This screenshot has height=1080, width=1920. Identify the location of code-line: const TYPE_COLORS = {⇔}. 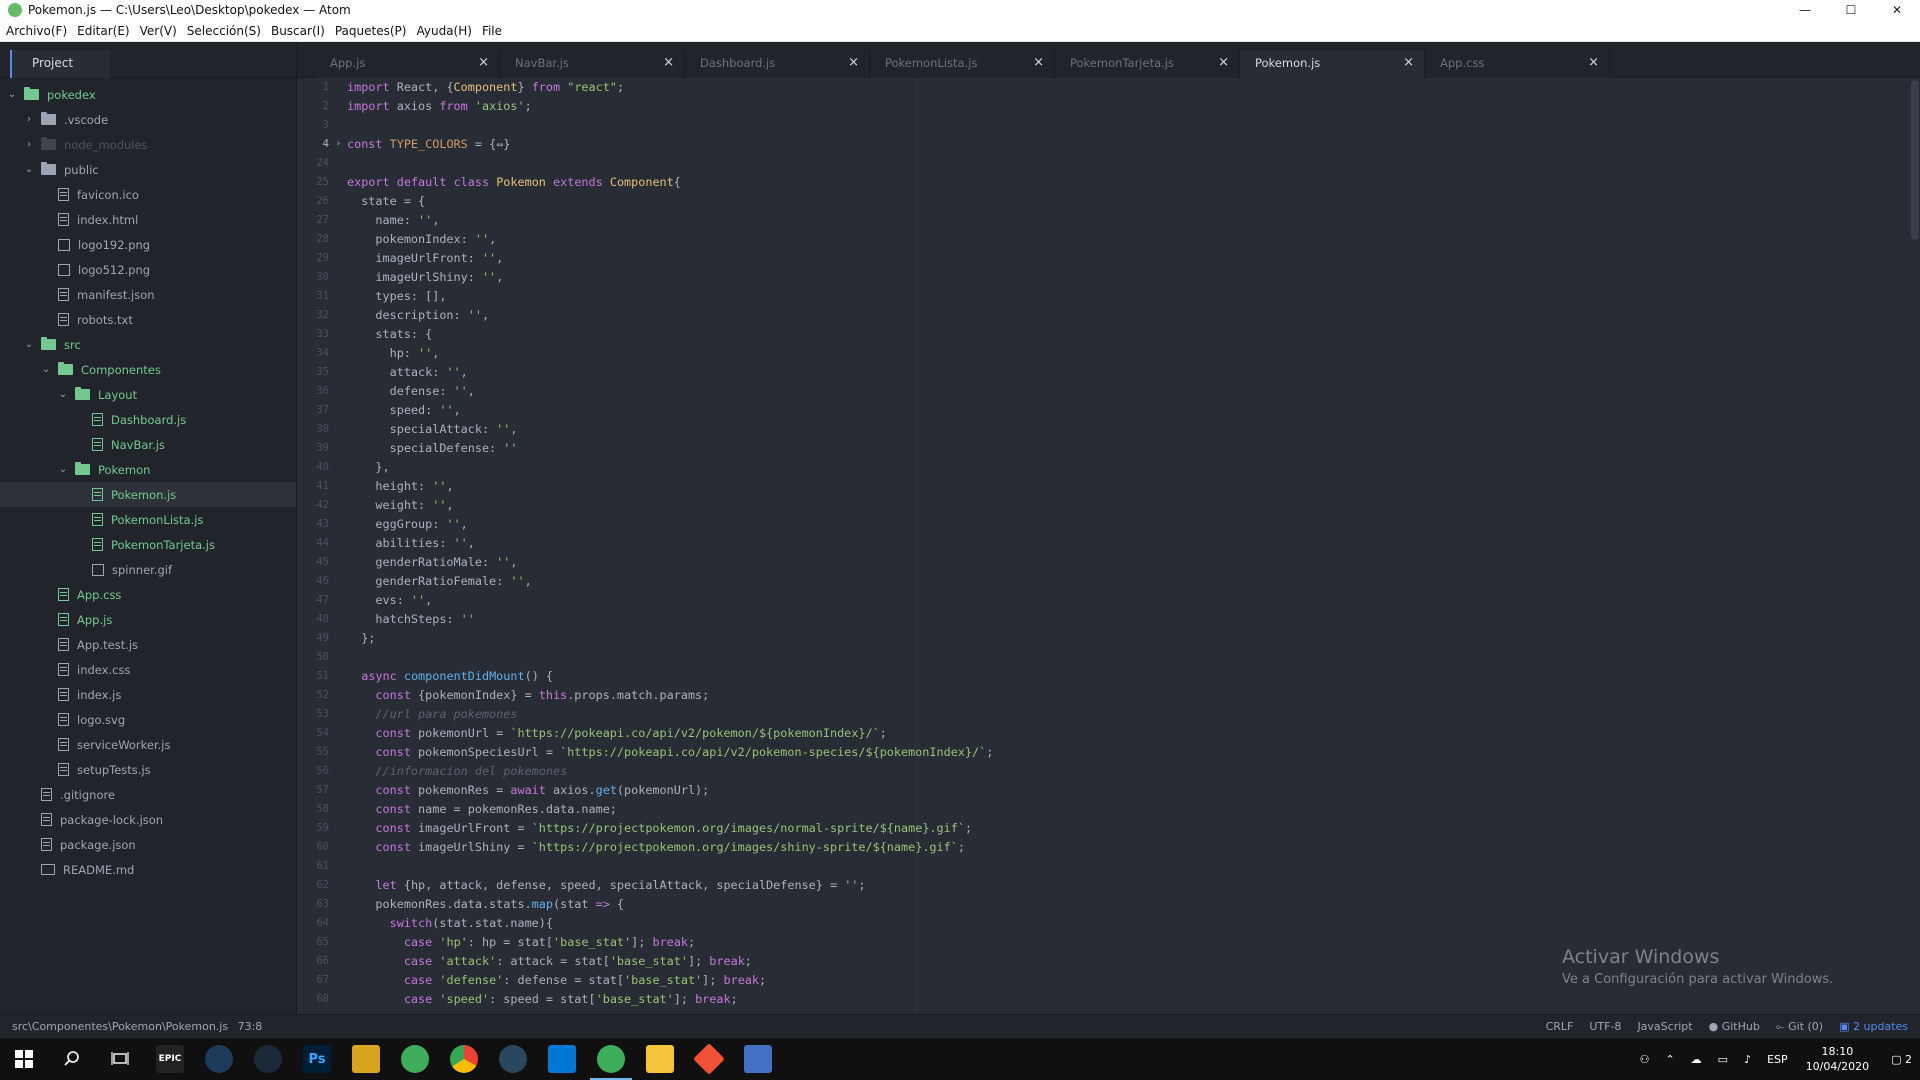
(1123, 144).